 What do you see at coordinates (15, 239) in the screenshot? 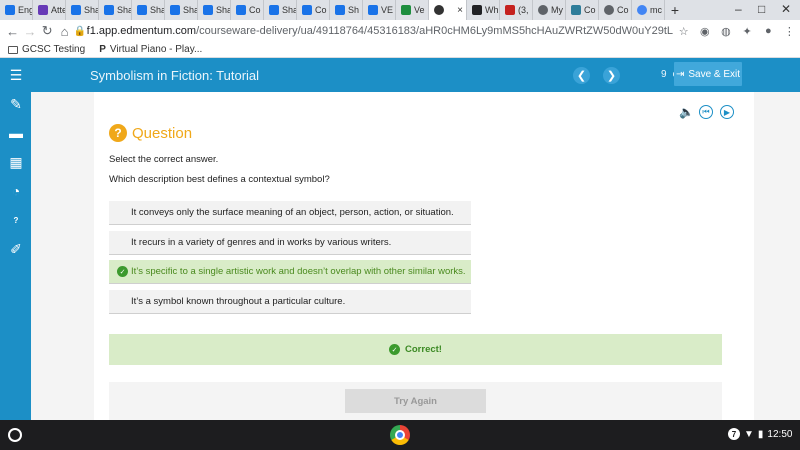
I see `tool-sidebar: ☰ ✎ ▬ ▦ ◔ ? ✐` at bounding box center [15, 239].